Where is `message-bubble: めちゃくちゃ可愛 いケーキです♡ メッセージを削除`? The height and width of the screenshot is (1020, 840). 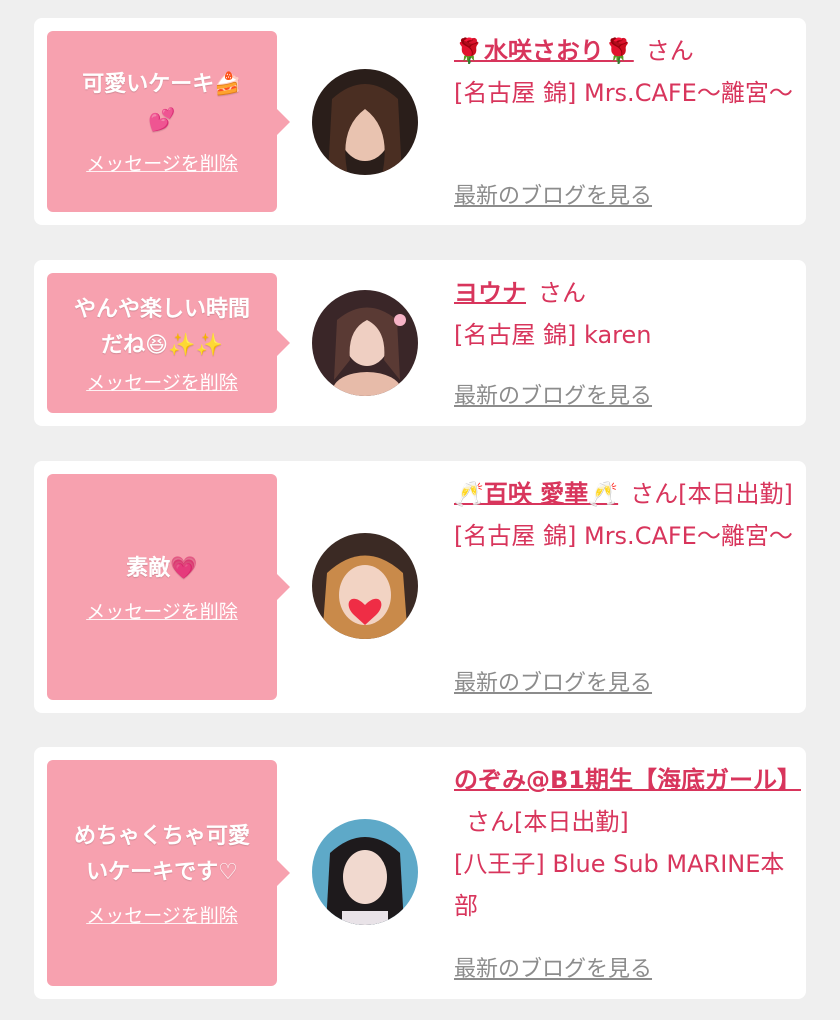
message-bubble: めちゃくちゃ可愛 いケーキです♡ メッセージを削除 is located at coordinates (168, 873).